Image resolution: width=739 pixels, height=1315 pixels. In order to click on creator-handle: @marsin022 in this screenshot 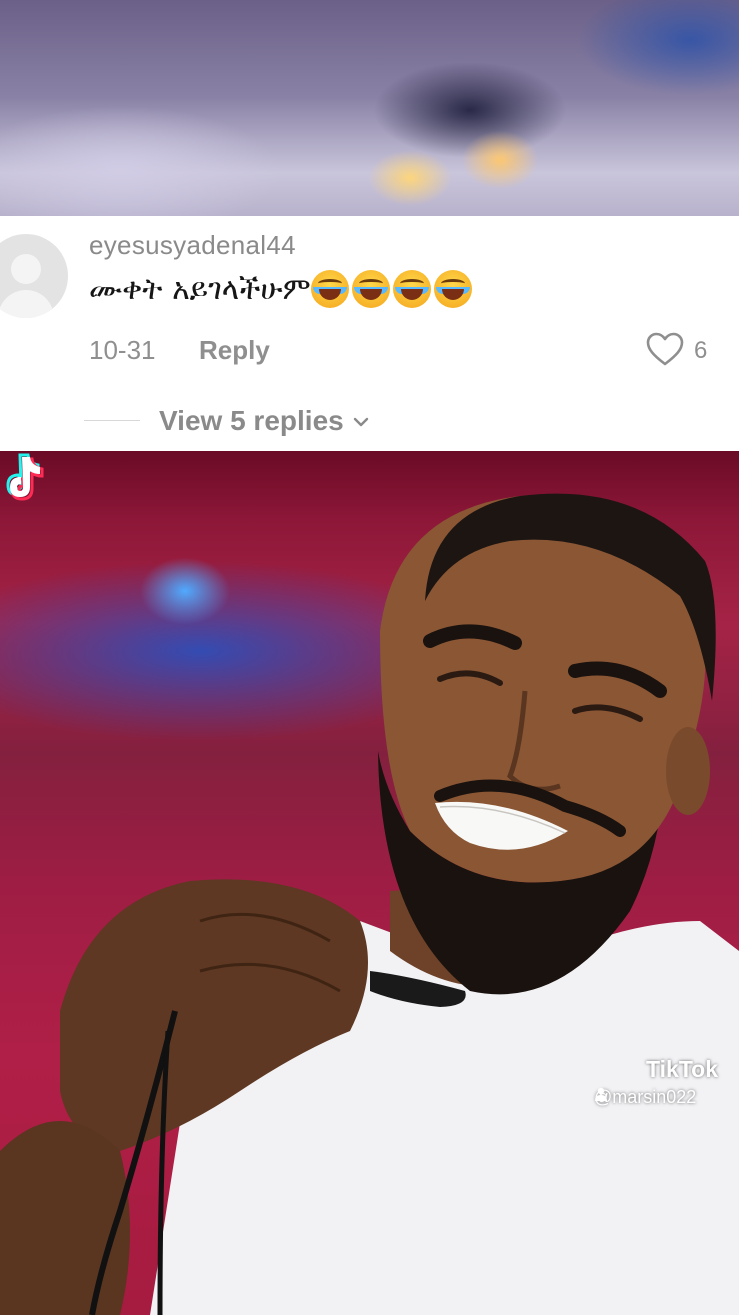, I will do `click(645, 1097)`.